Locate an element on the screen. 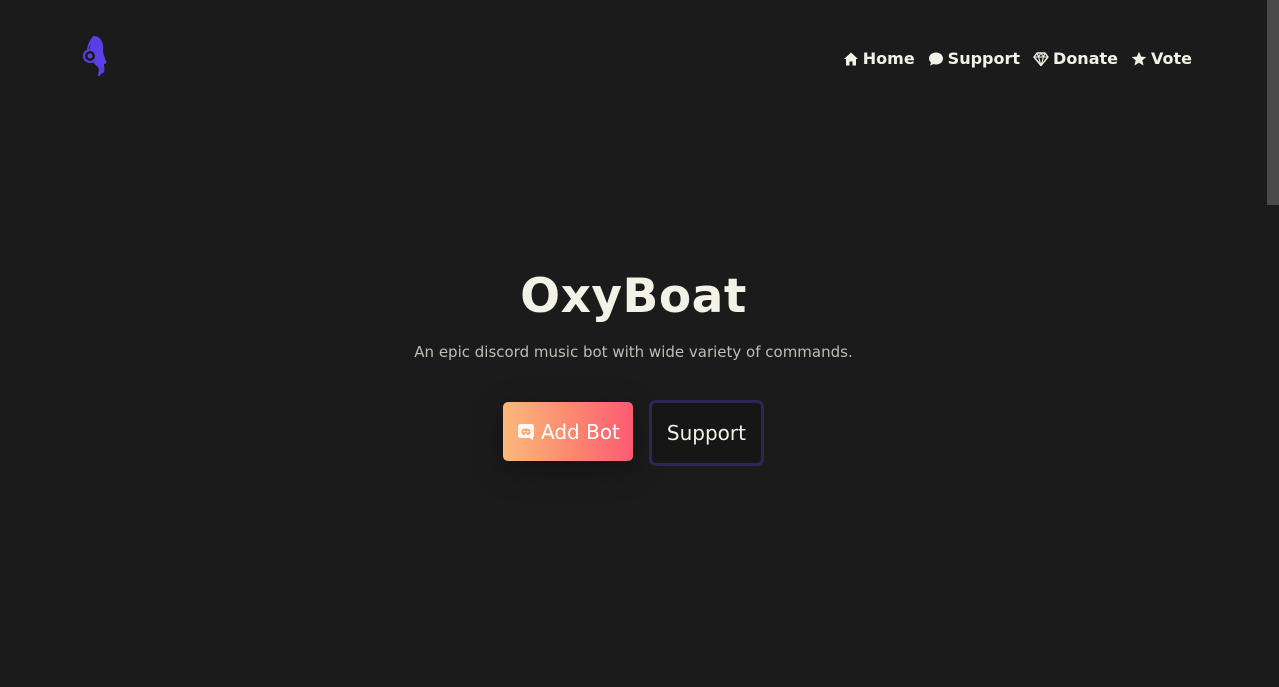  support-label: Support is located at coordinates (706, 433).